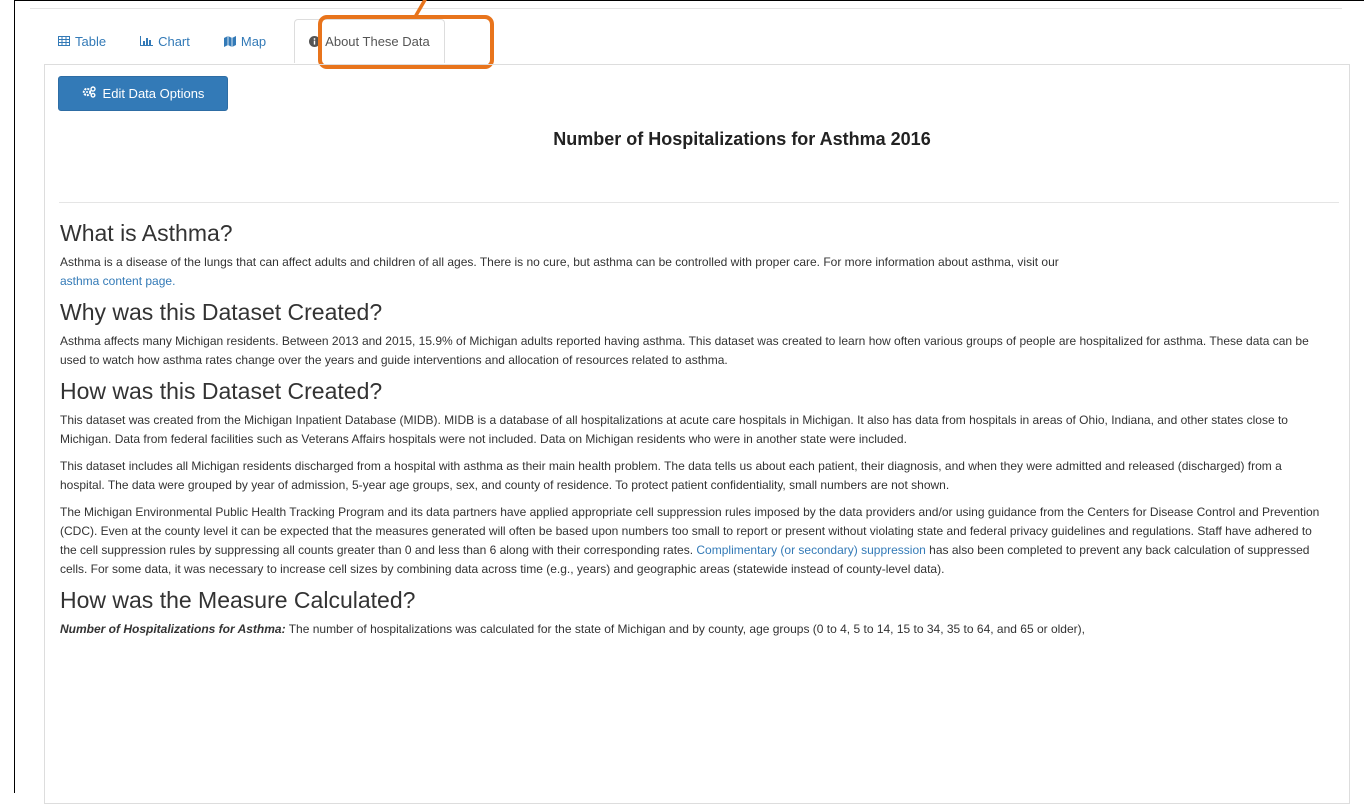 The height and width of the screenshot is (804, 1364). I want to click on info-circle-icon, so click(315, 41).